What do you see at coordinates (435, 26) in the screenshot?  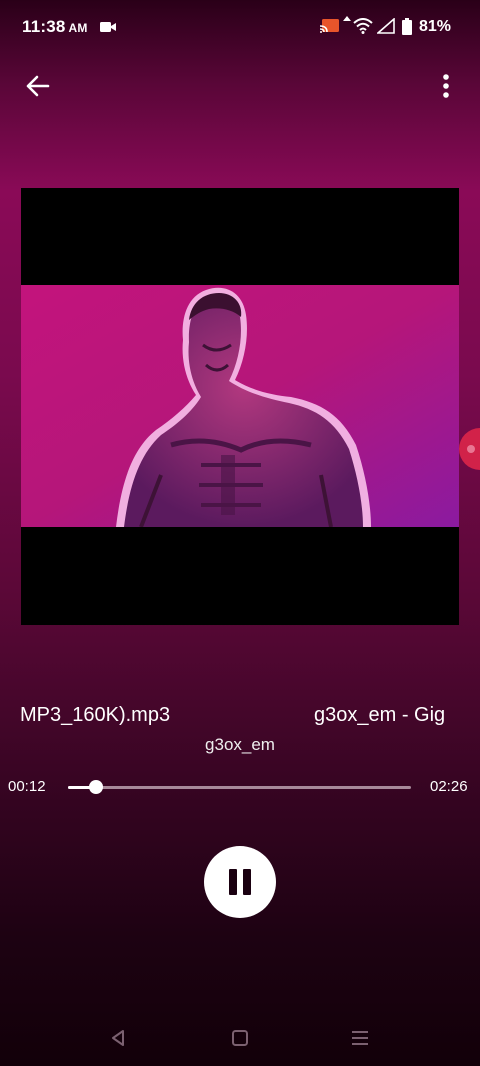 I see `battery-percent: 81%` at bounding box center [435, 26].